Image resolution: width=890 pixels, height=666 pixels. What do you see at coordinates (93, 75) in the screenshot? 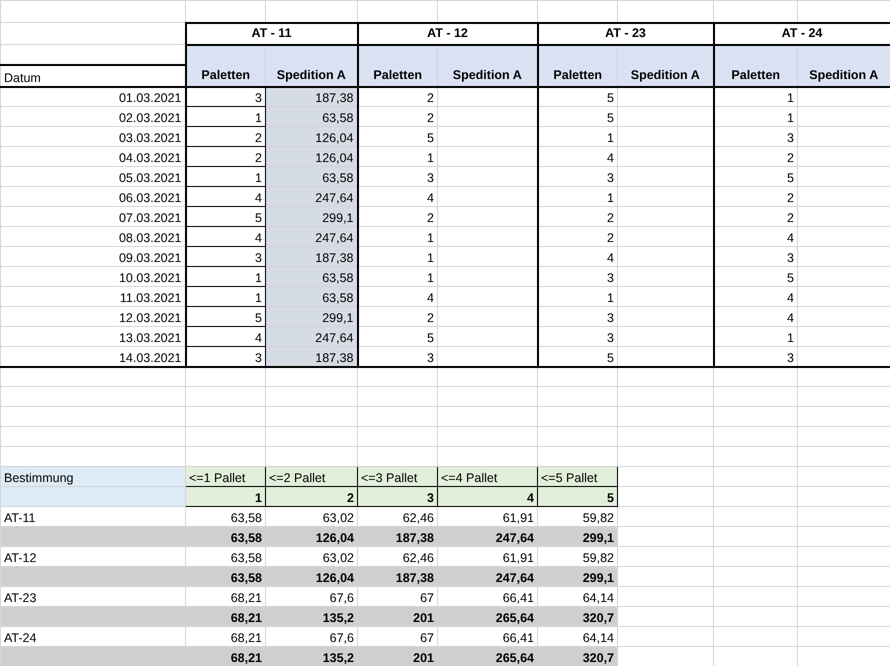
I see `column-header: Datum` at bounding box center [93, 75].